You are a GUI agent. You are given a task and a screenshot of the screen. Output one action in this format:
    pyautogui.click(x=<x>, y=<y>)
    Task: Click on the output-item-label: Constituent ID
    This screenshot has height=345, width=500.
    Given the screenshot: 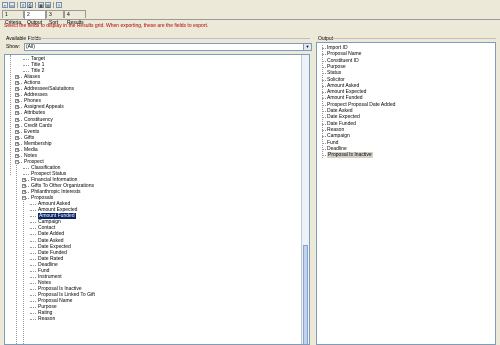 What is the action you would take?
    pyautogui.click(x=343, y=60)
    